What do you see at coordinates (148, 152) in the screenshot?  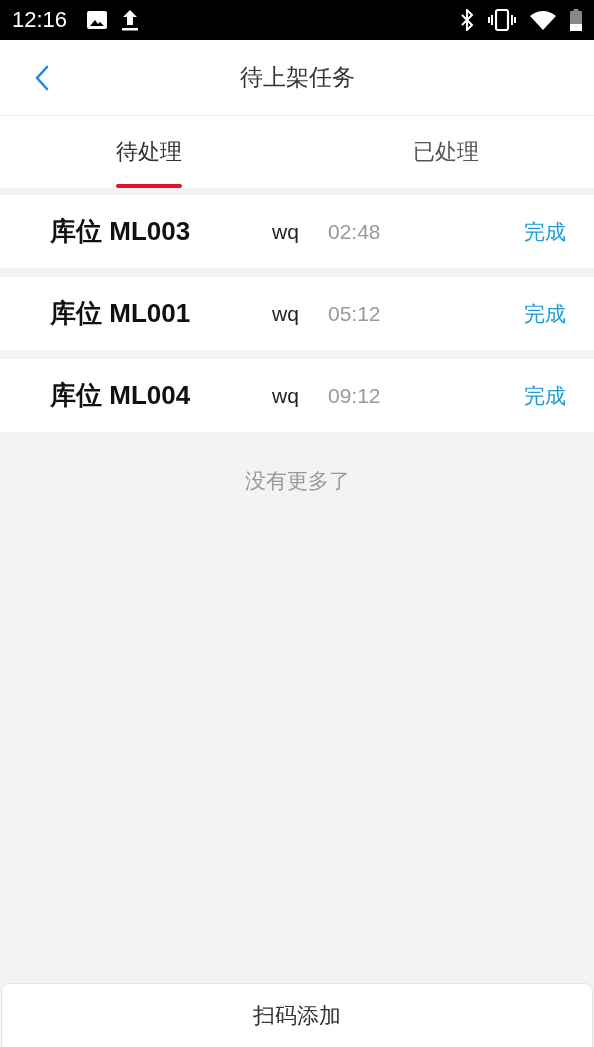 I see `tab: 待处理` at bounding box center [148, 152].